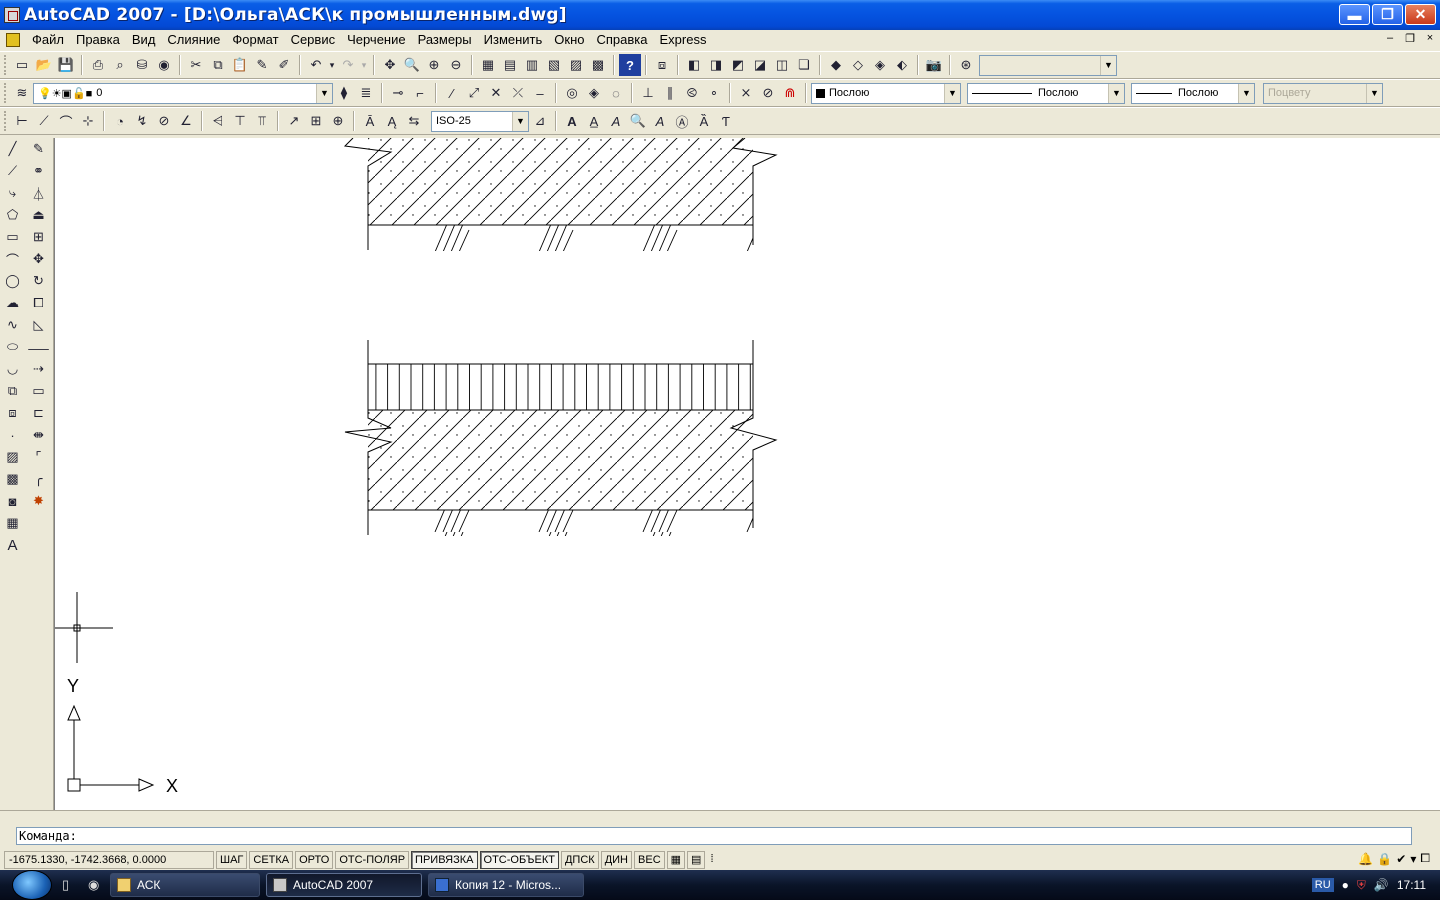  I want to click on color-combo: Послою ▼, so click(886, 93).